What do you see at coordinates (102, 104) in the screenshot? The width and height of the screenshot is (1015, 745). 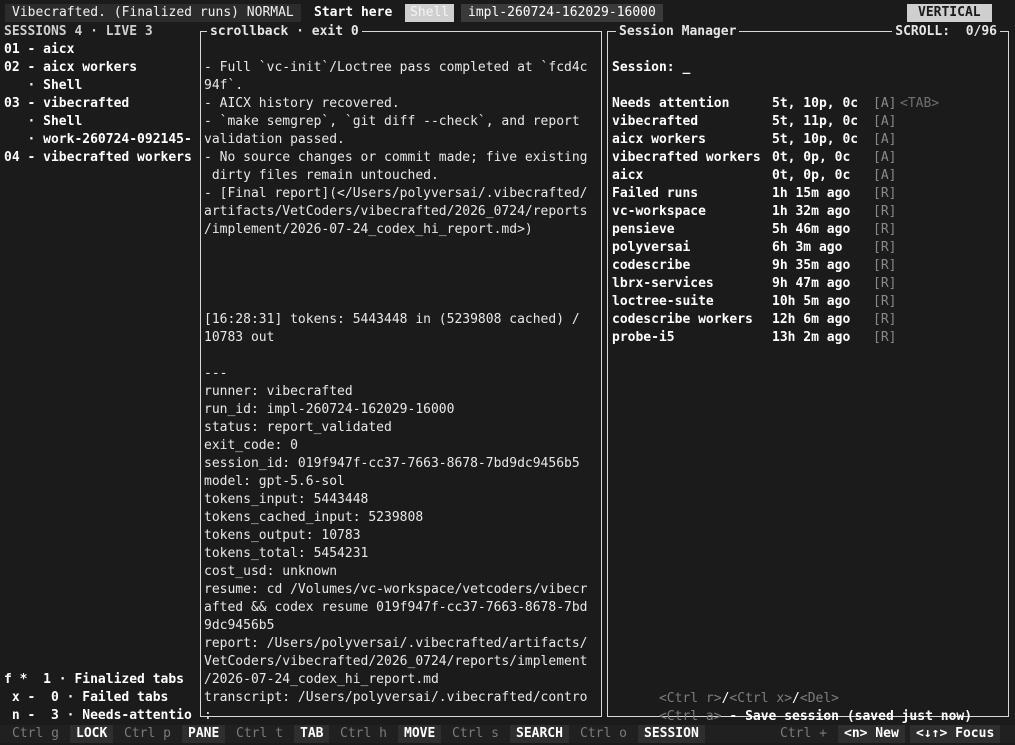 I see `session-item-vibecrafted: 03 - vibecrafted` at bounding box center [102, 104].